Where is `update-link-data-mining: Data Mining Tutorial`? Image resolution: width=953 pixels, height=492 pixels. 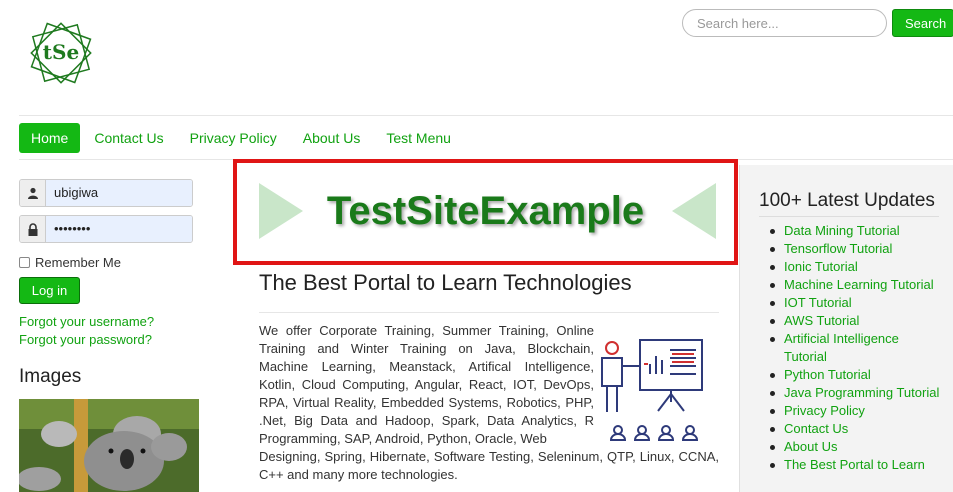
update-link-data-mining: Data Mining Tutorial is located at coordinates (857, 231).